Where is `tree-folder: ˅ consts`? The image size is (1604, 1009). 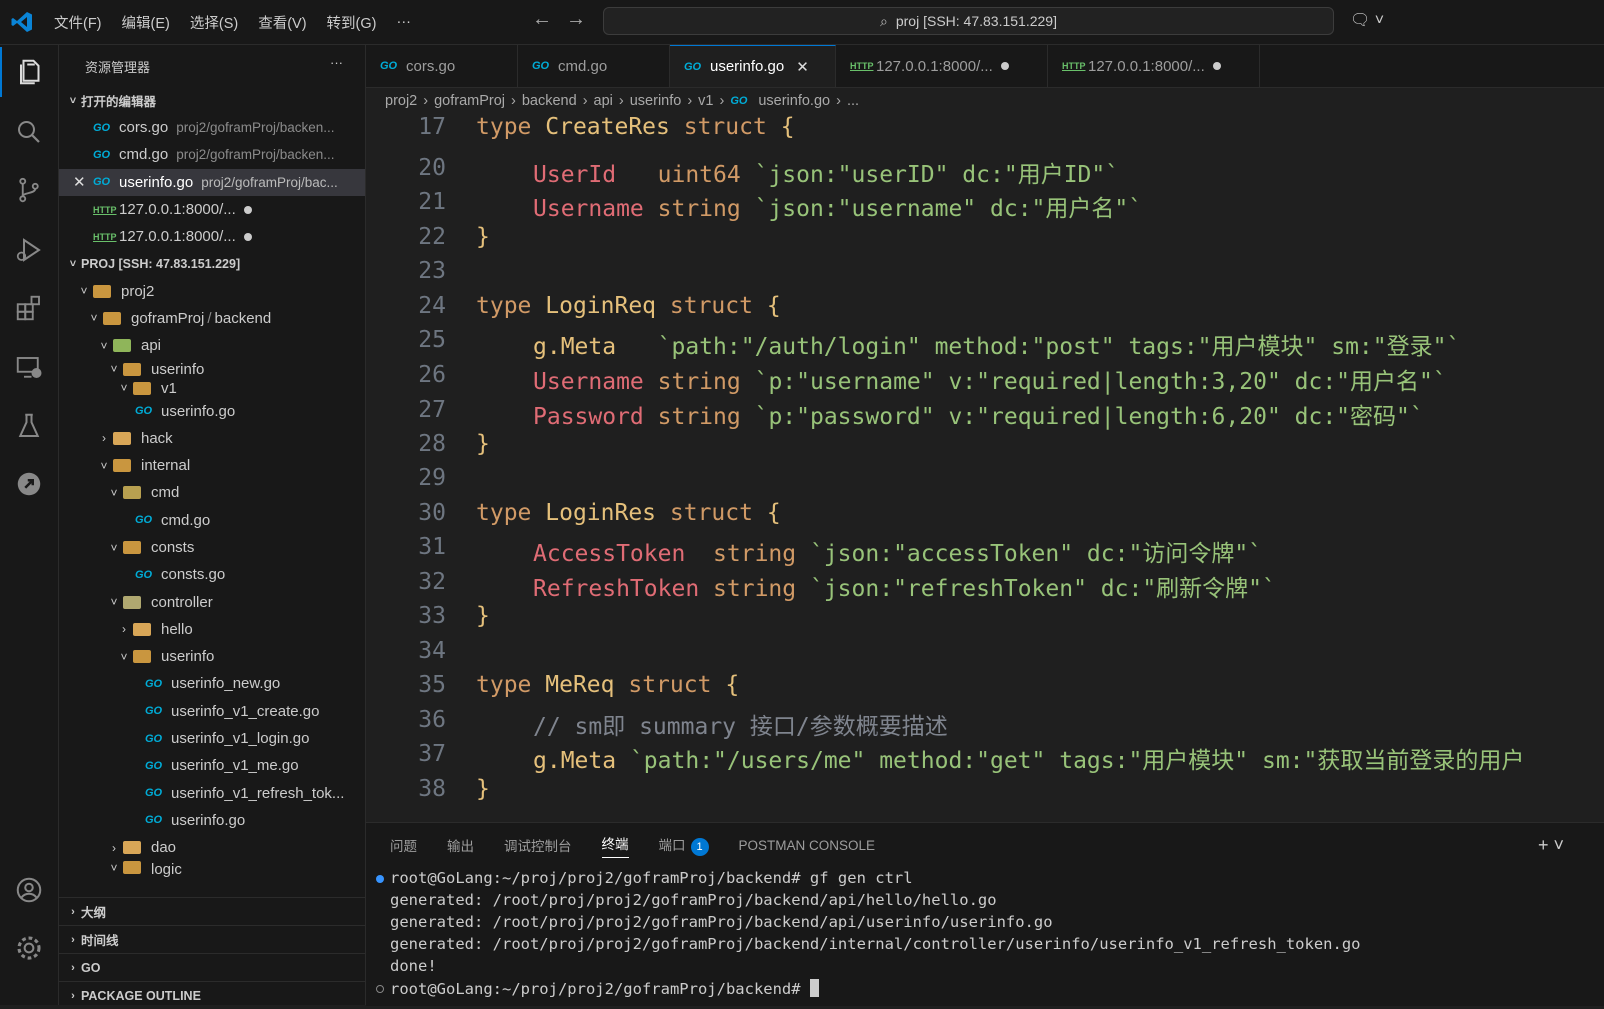 tree-folder: ˅ consts is located at coordinates (212, 547).